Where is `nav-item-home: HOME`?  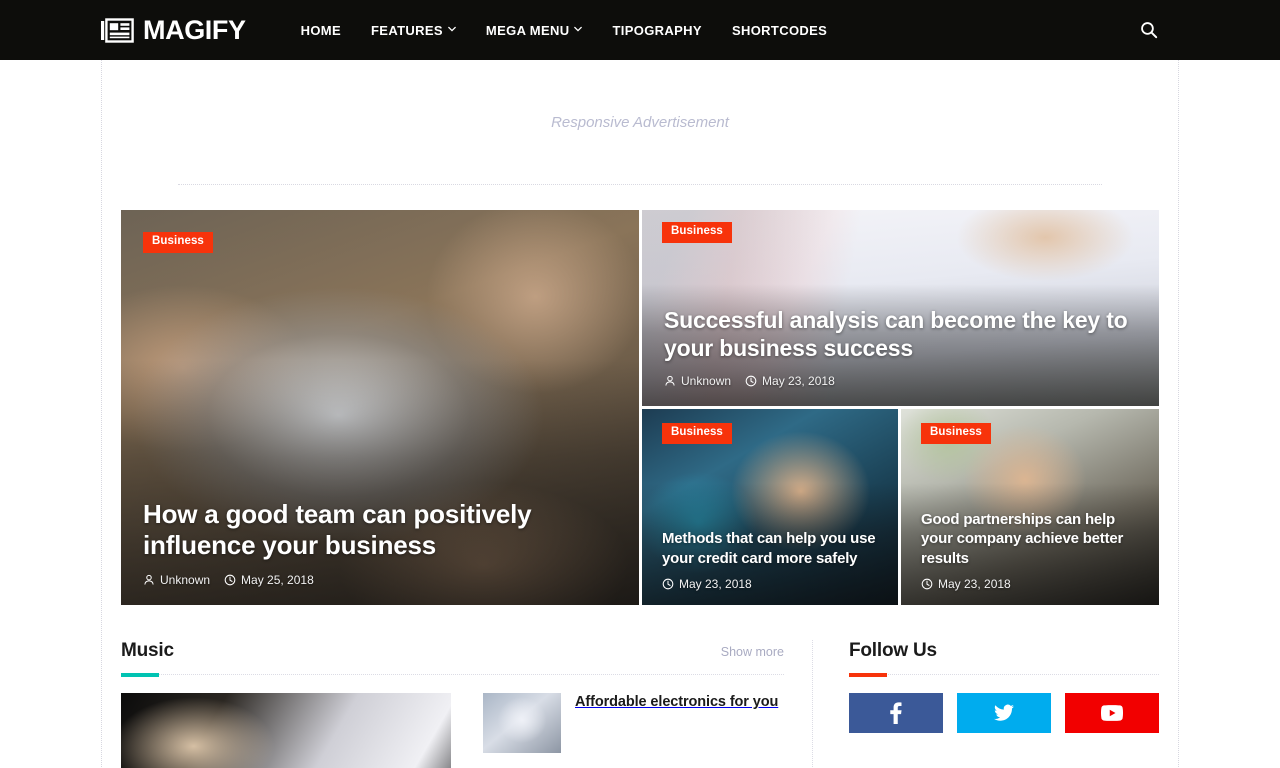 nav-item-home: HOME is located at coordinates (321, 30).